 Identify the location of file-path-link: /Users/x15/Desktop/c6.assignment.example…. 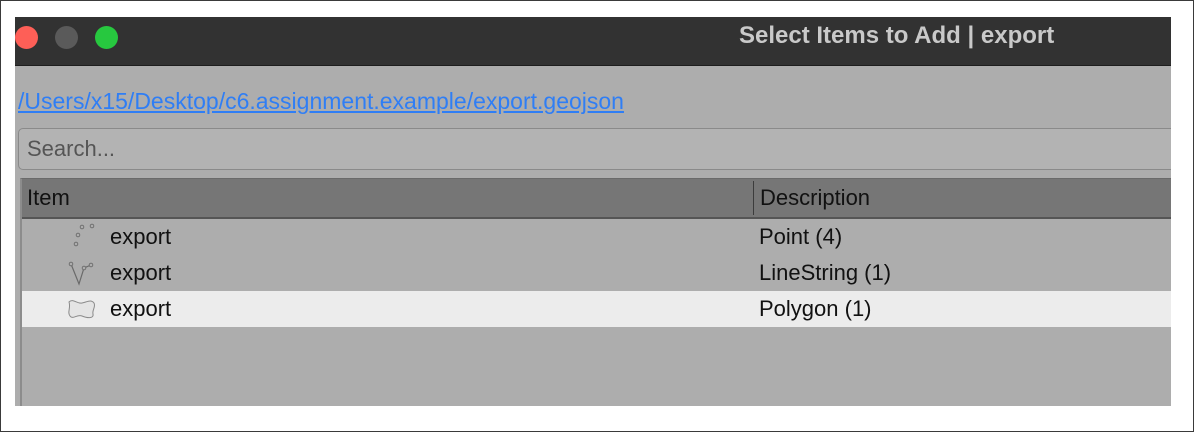
(321, 101).